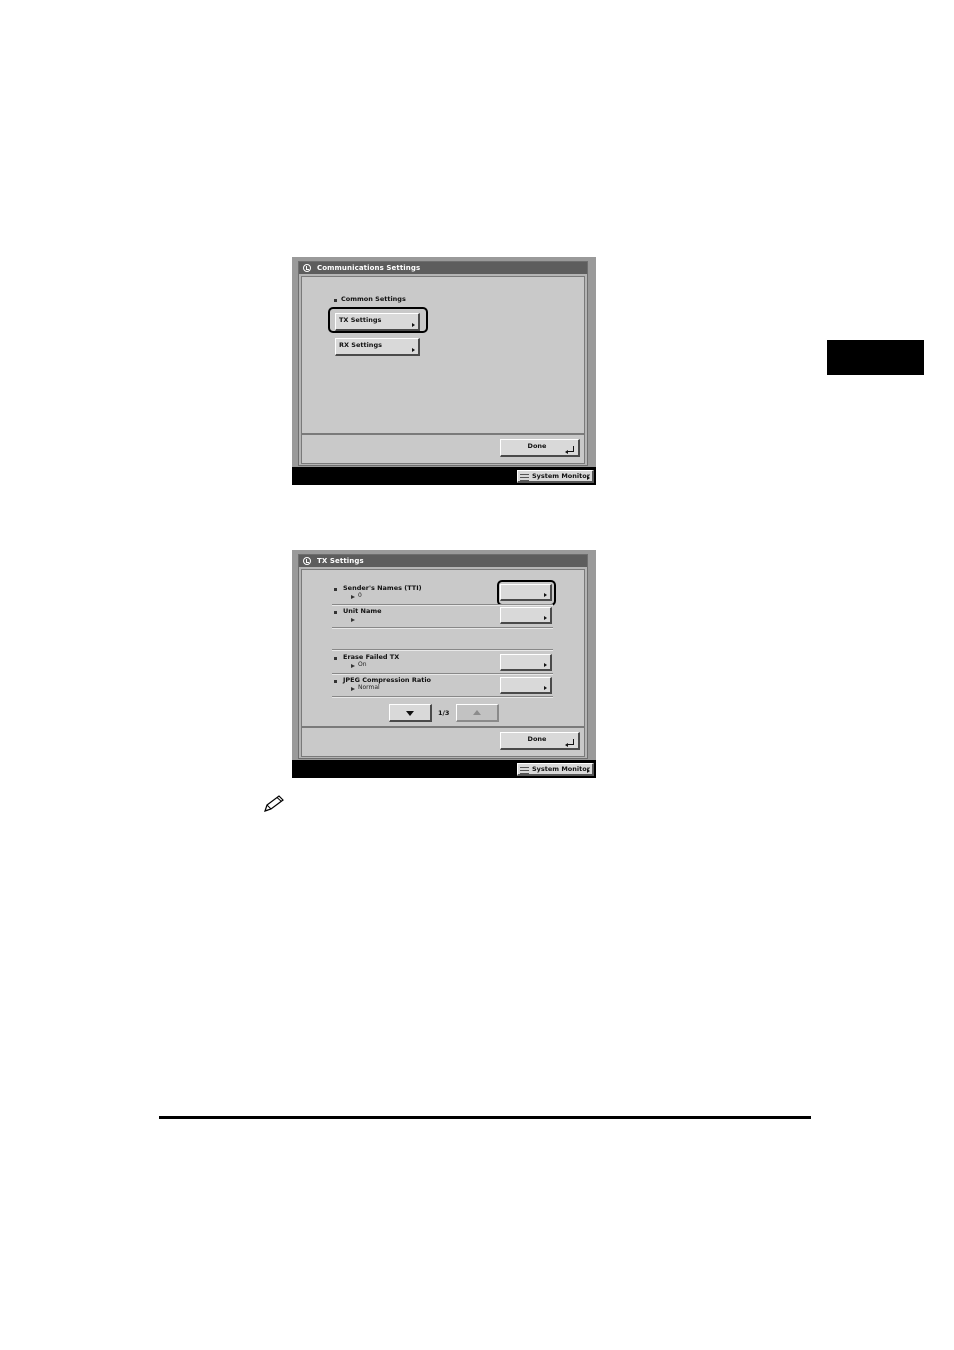 The height and width of the screenshot is (1350, 954). Describe the element at coordinates (485, 1117) in the screenshot. I see `footer-rule` at that location.